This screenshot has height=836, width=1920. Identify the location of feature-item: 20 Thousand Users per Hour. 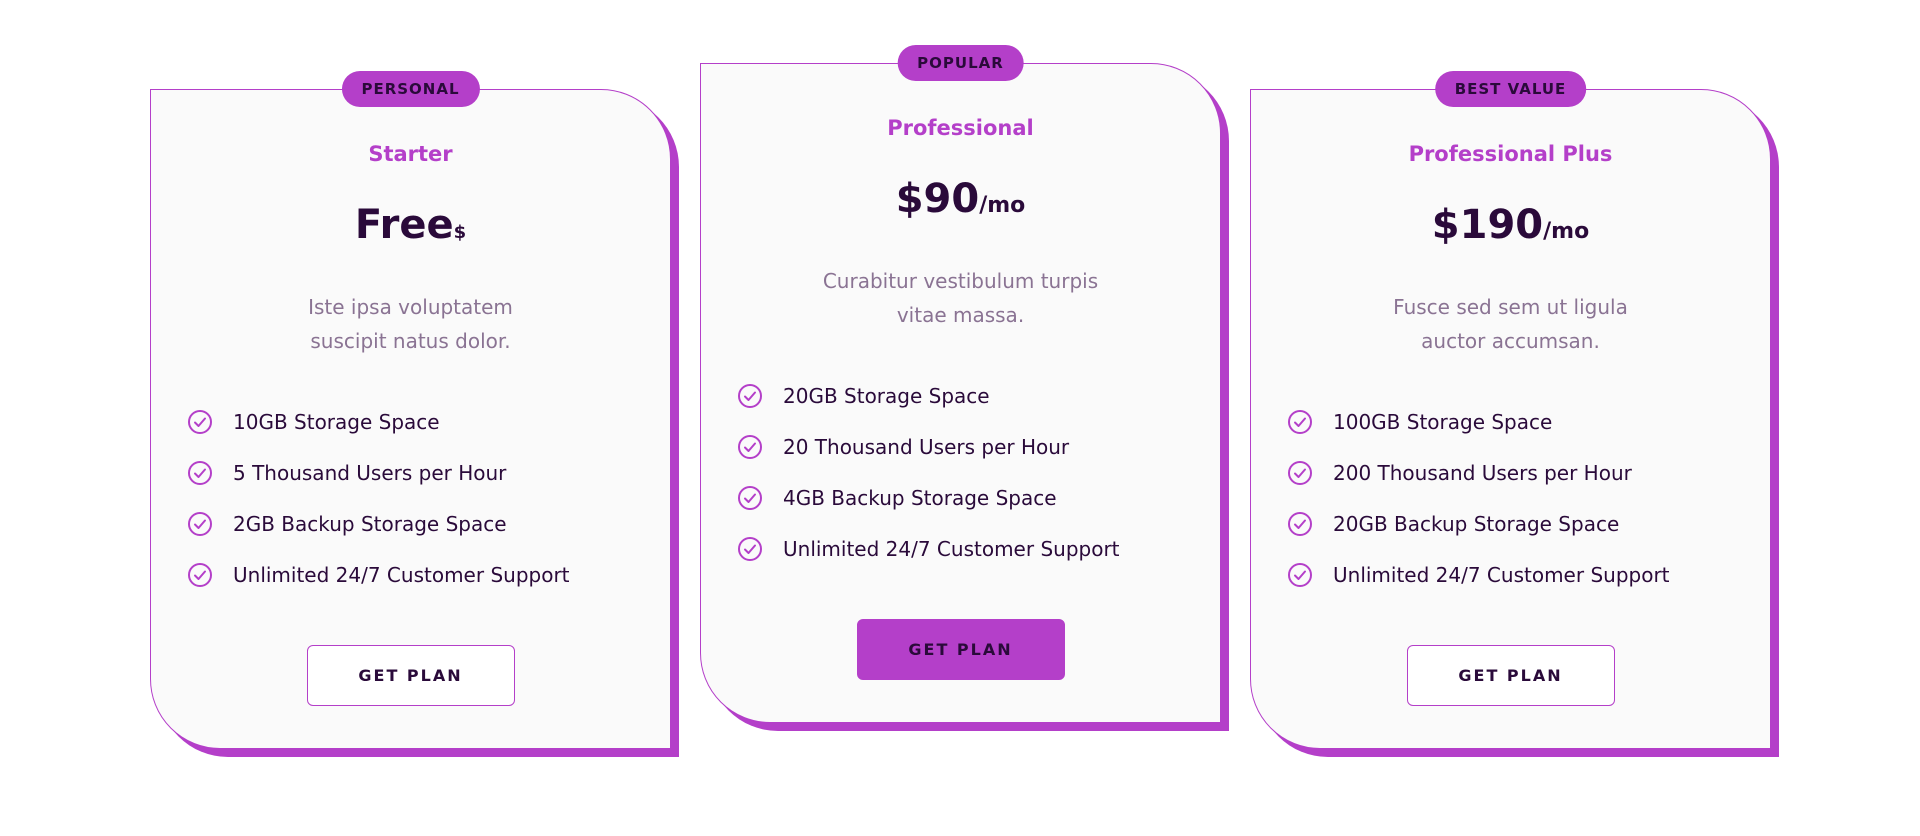
(928, 446).